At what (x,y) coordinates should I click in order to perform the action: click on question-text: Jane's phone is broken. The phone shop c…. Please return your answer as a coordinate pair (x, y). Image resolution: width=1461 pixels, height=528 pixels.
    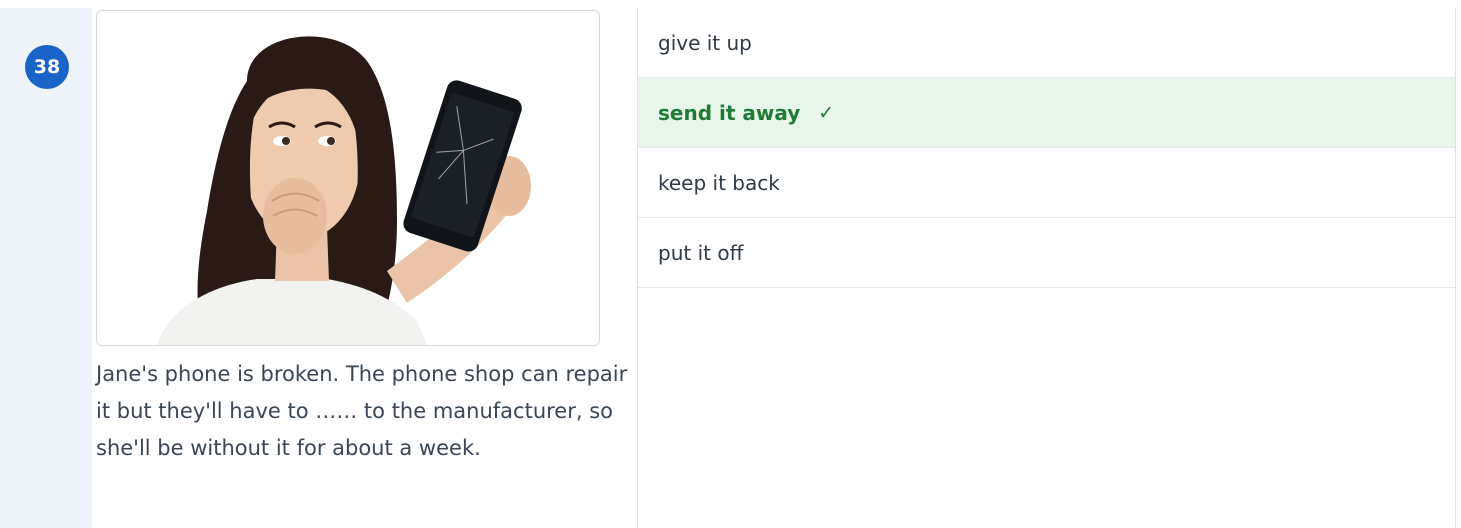
    Looking at the image, I should click on (362, 411).